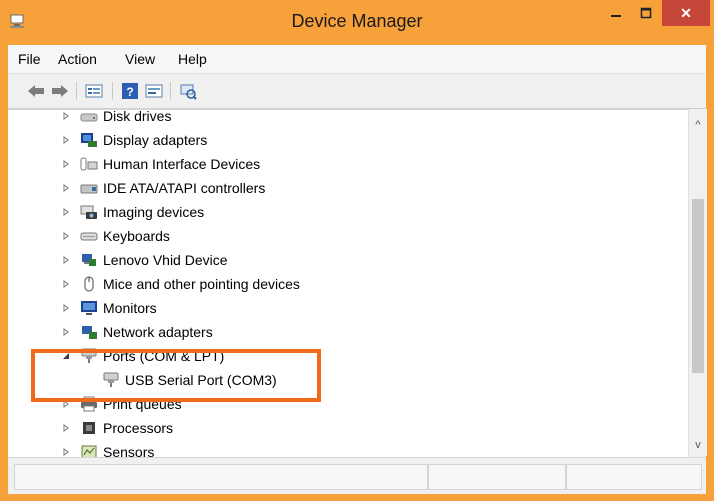  I want to click on toolbar: ?, so click(357, 91).